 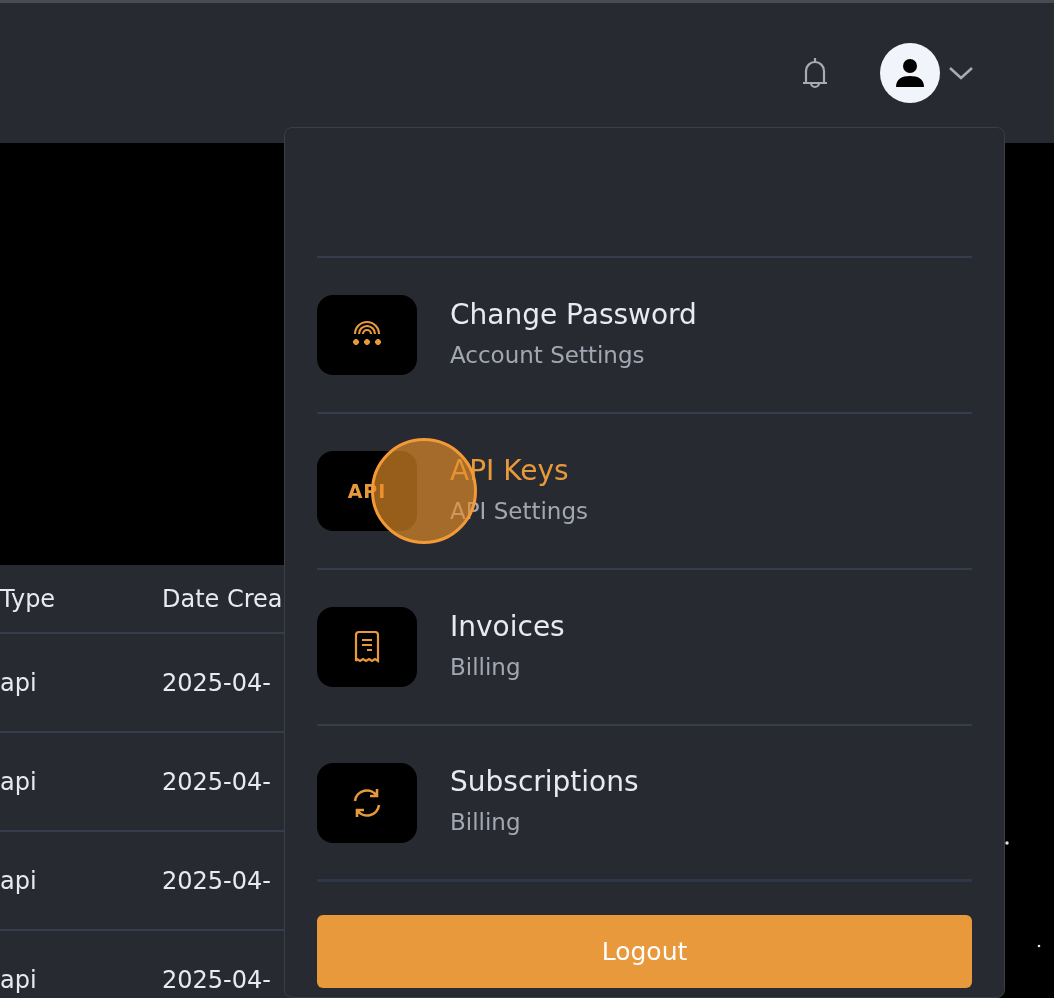 I want to click on column-header: Date Crea, so click(x=222, y=599).